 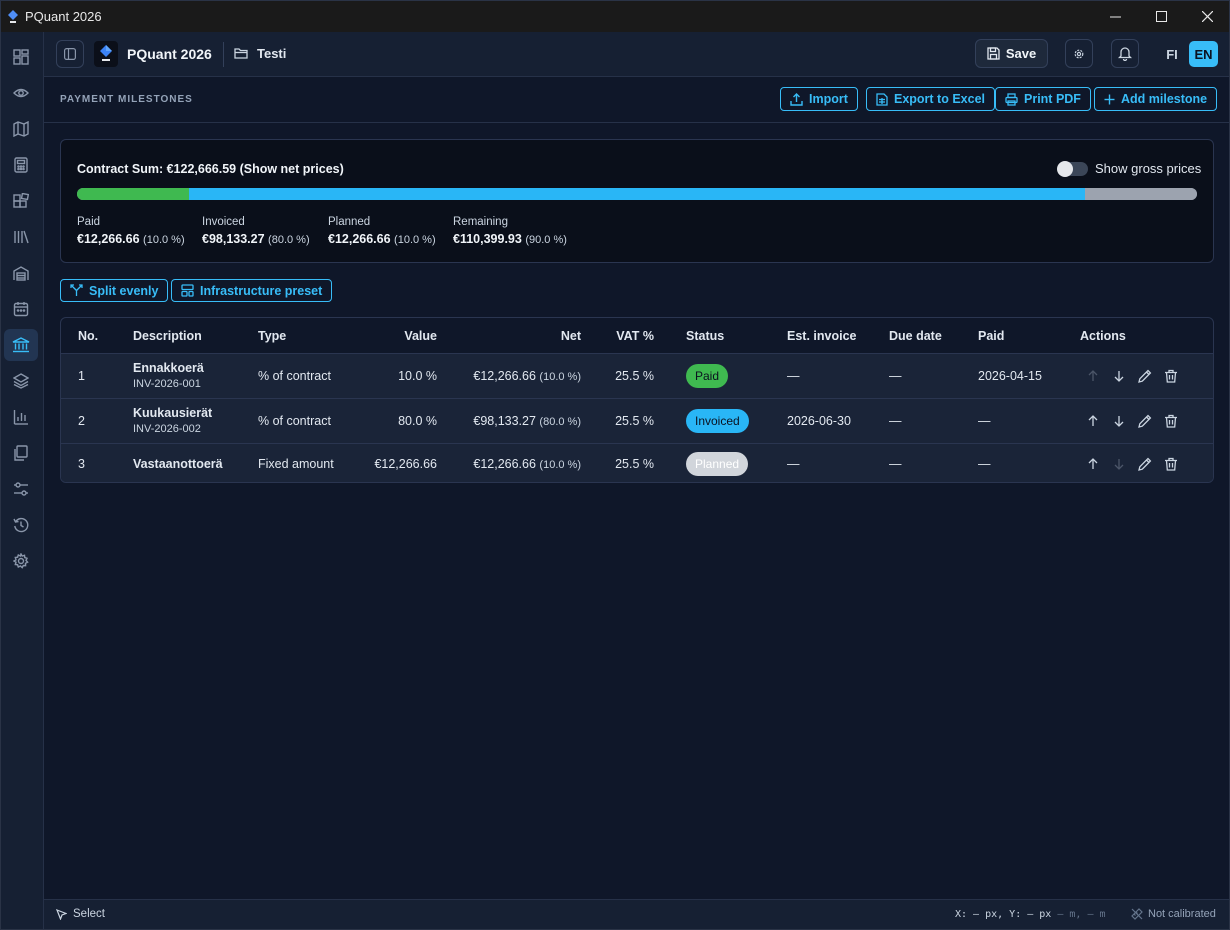 I want to click on split-evenly-button: Split evenly, so click(x=114, y=290).